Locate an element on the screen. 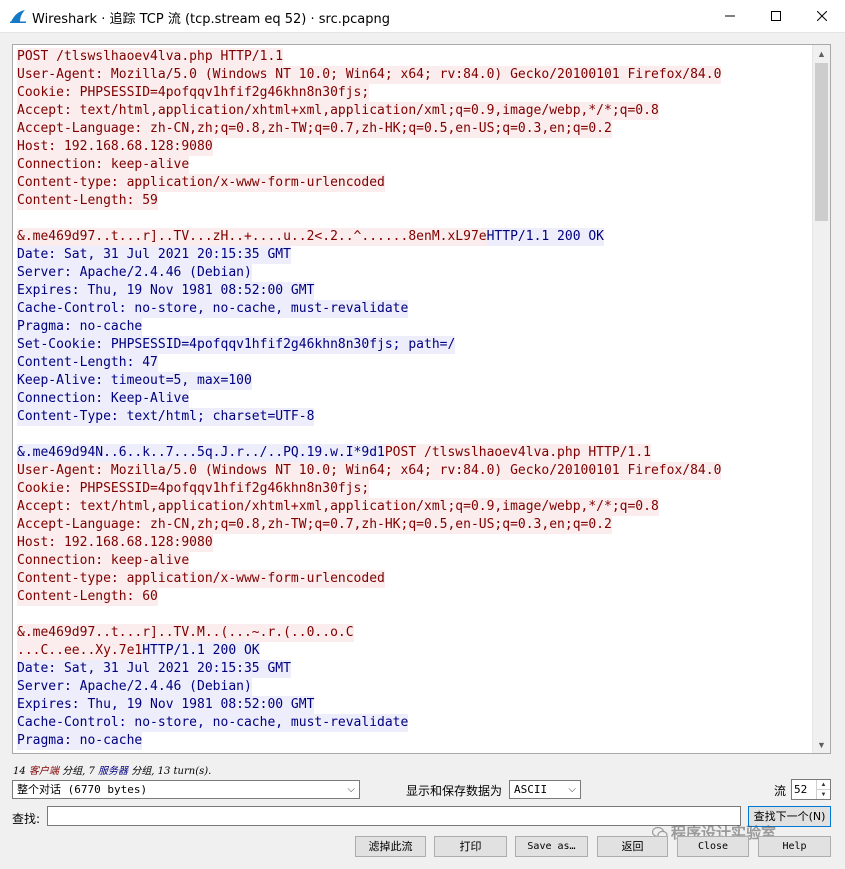  scrollbar-thumb is located at coordinates (821, 142).